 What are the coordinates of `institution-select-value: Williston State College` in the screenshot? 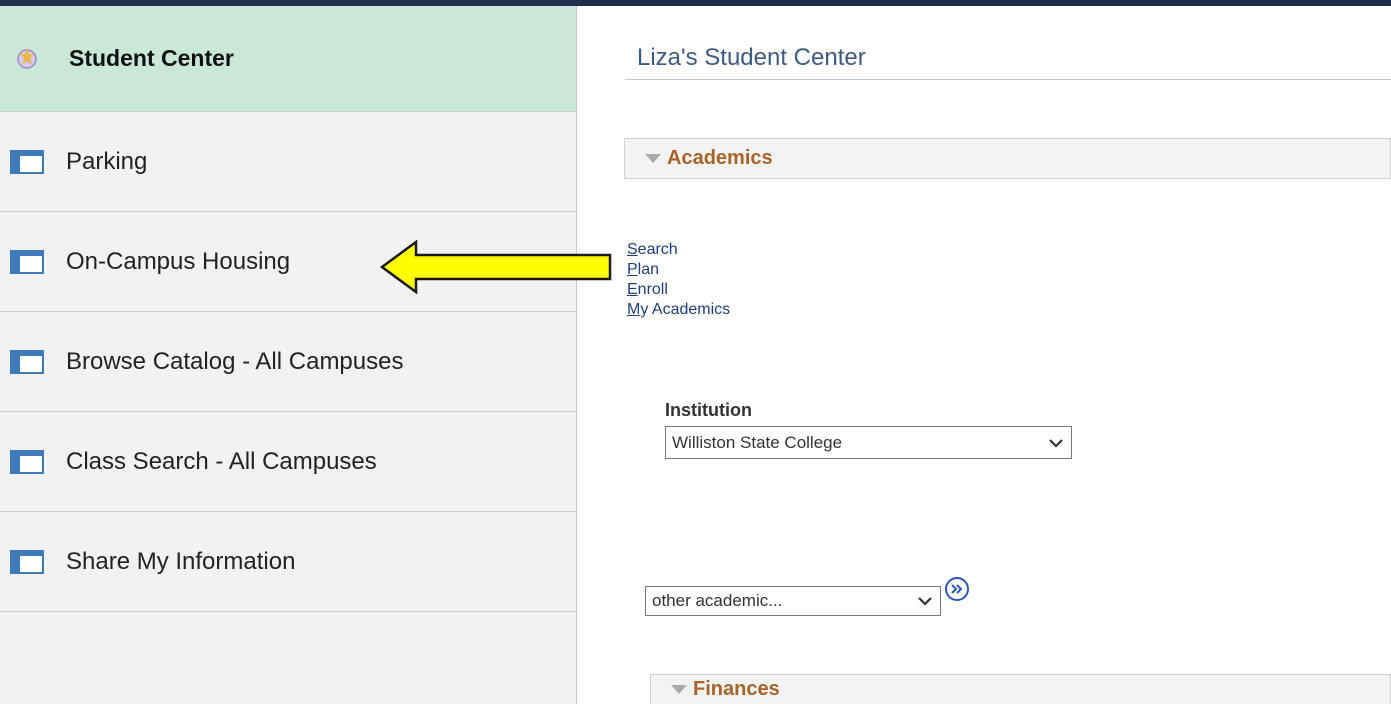 It's located at (757, 442).